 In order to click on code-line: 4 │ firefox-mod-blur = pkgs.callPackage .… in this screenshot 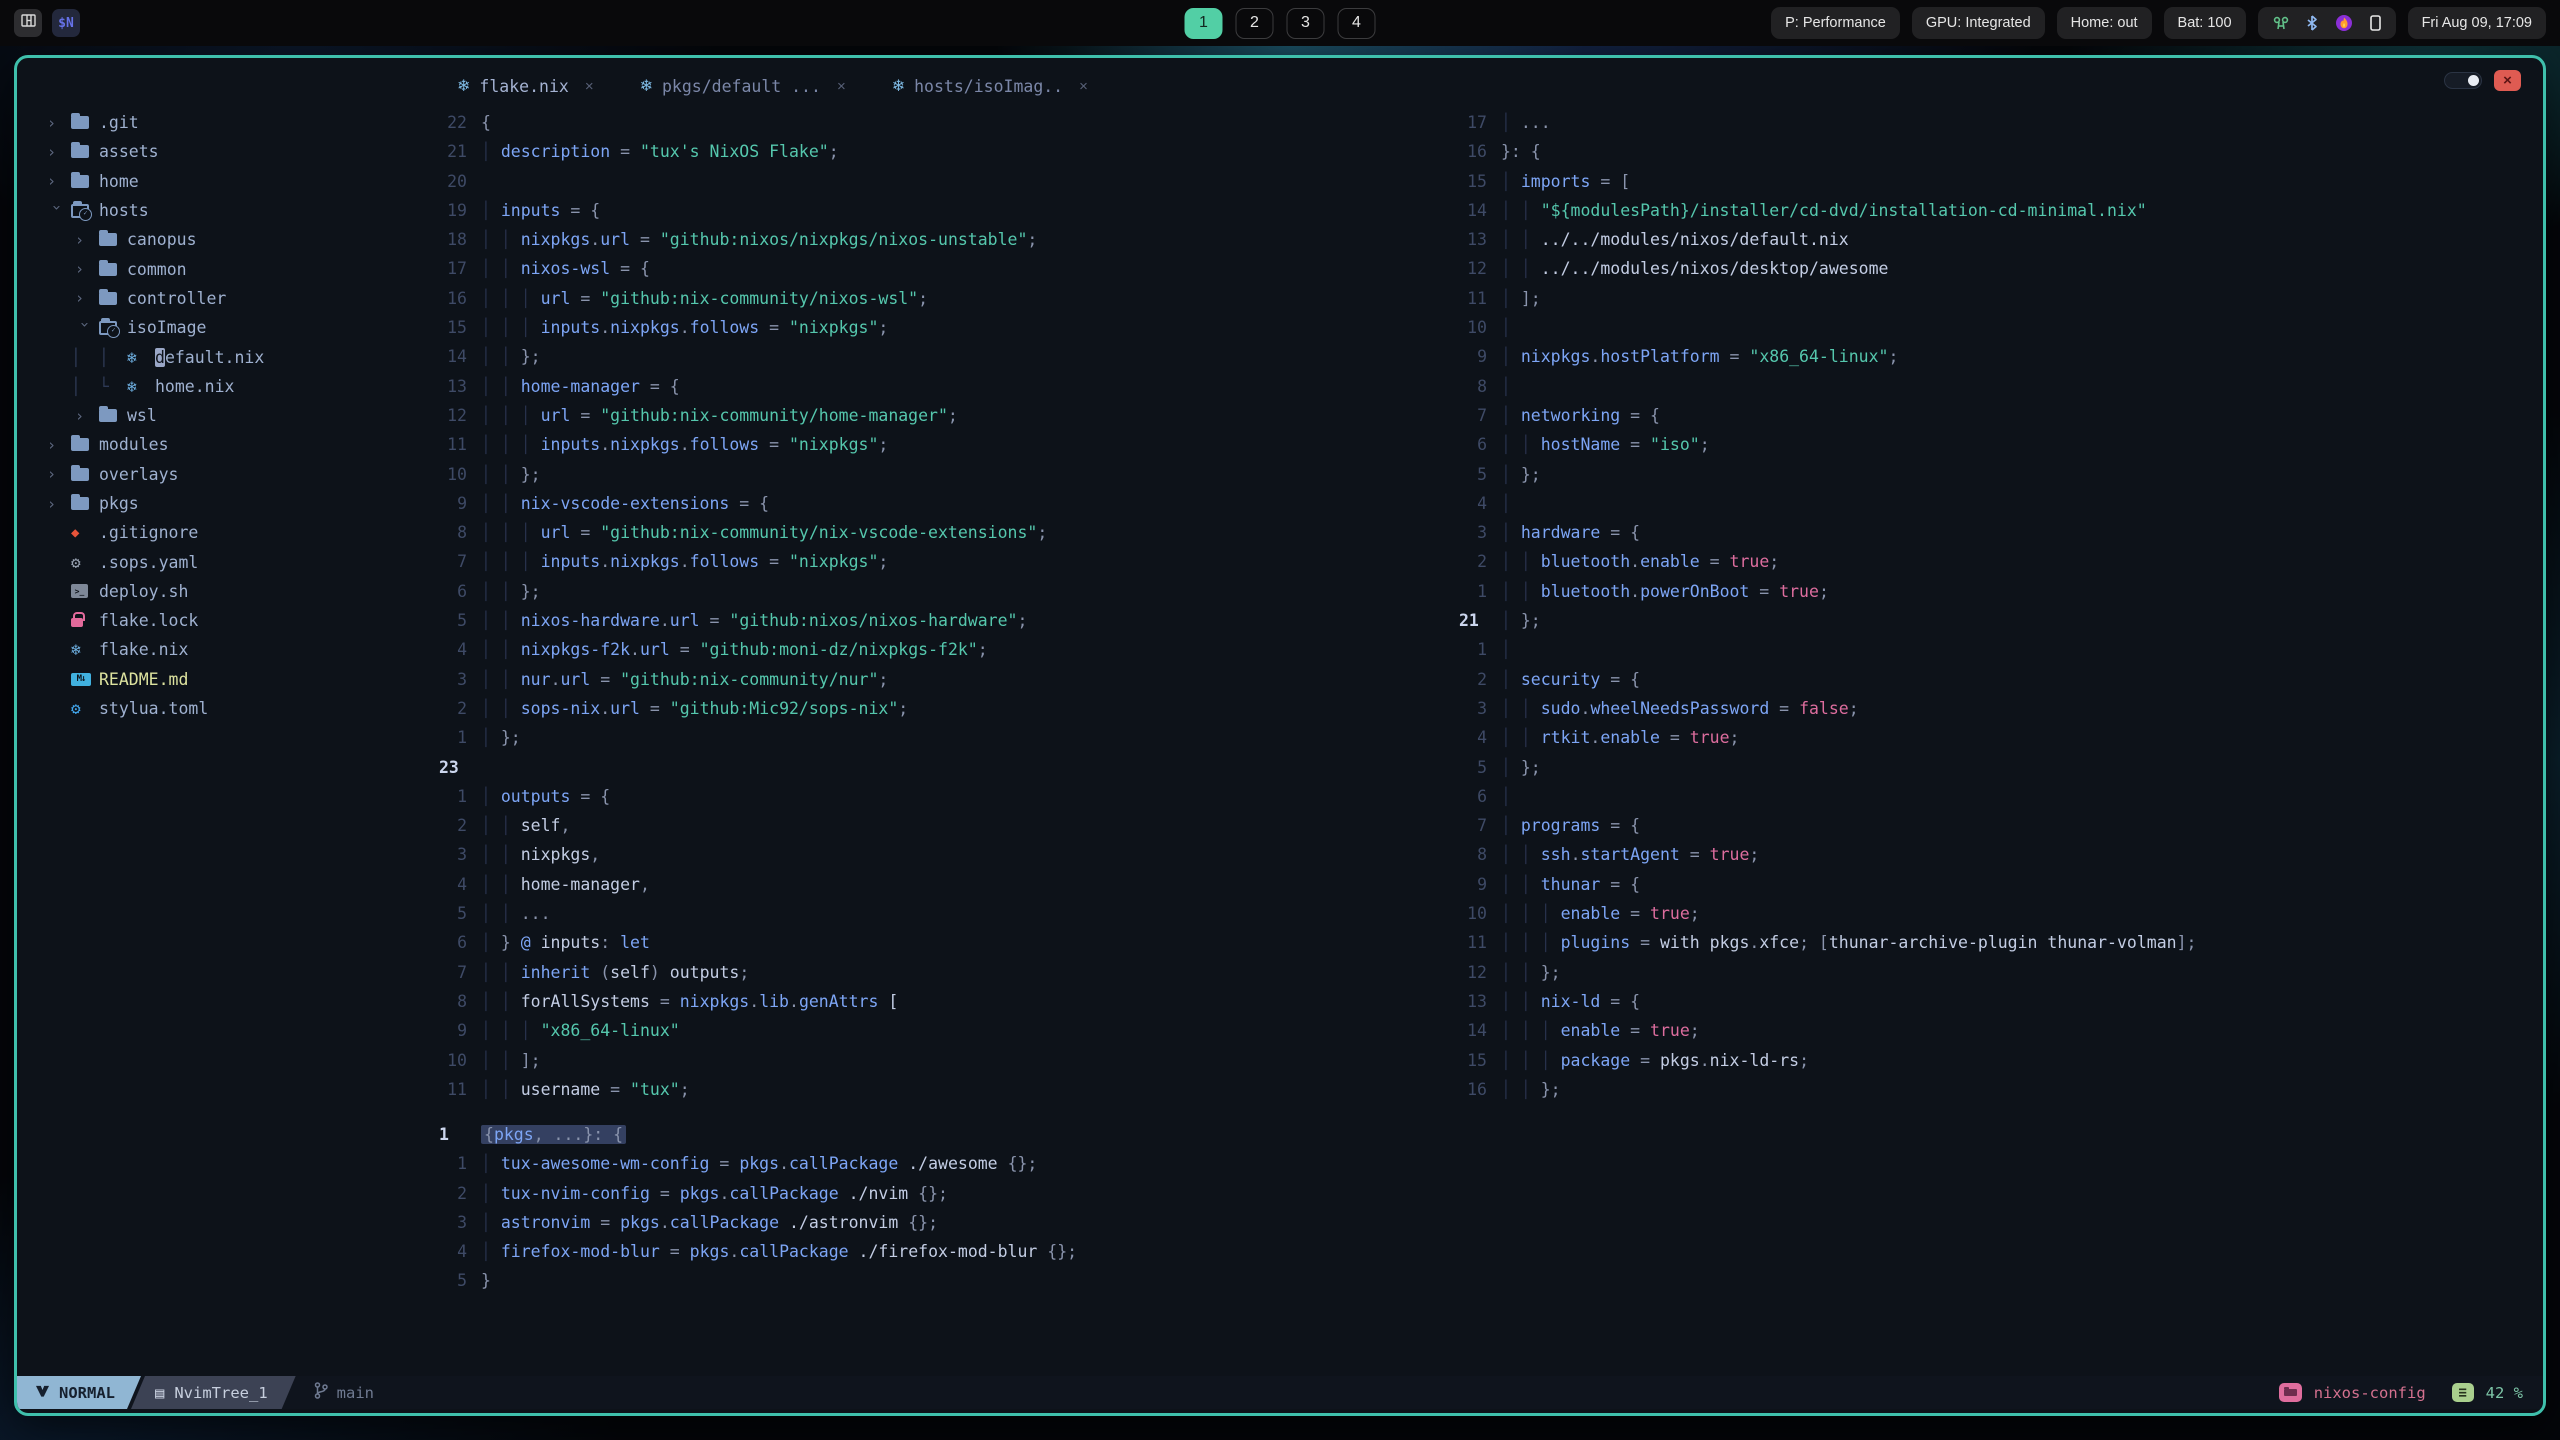, I will do `click(1482, 1251)`.